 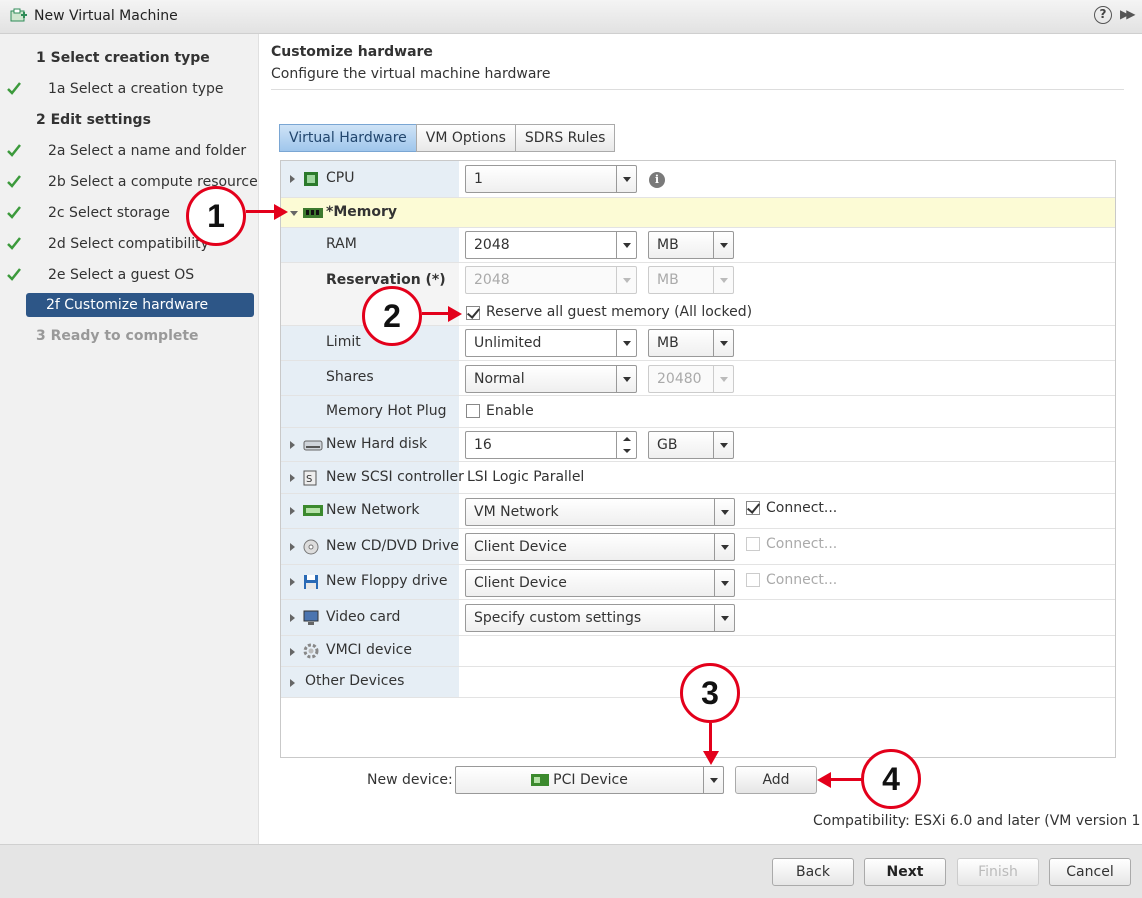 I want to click on network-connect-checkbox, so click(x=753, y=508).